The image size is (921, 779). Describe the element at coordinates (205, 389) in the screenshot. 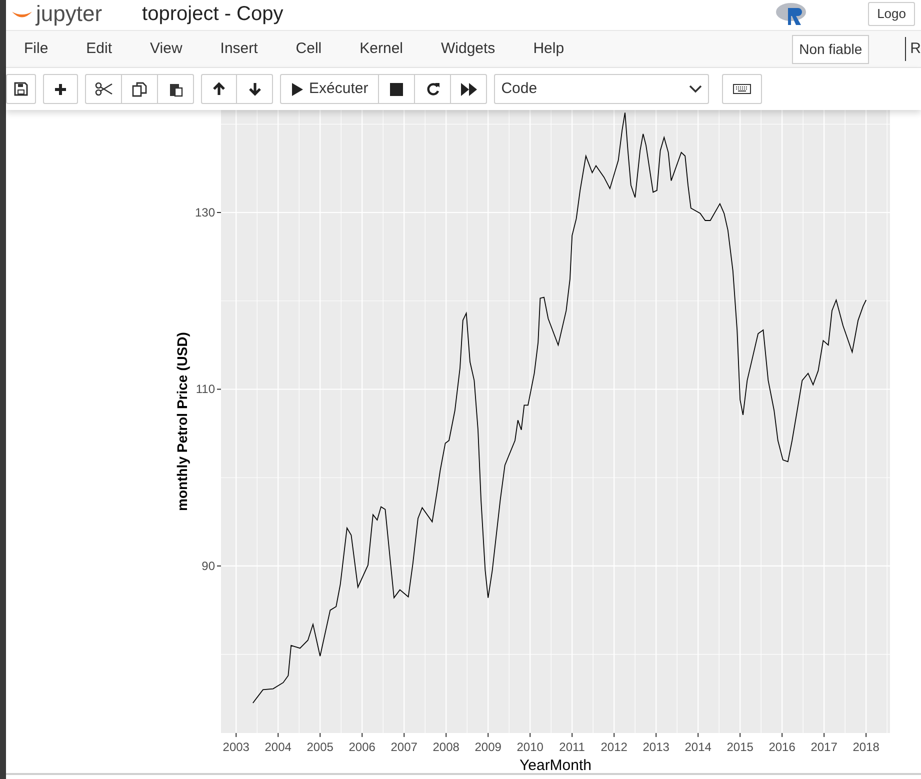

I see `y-tick-label: 110` at that location.